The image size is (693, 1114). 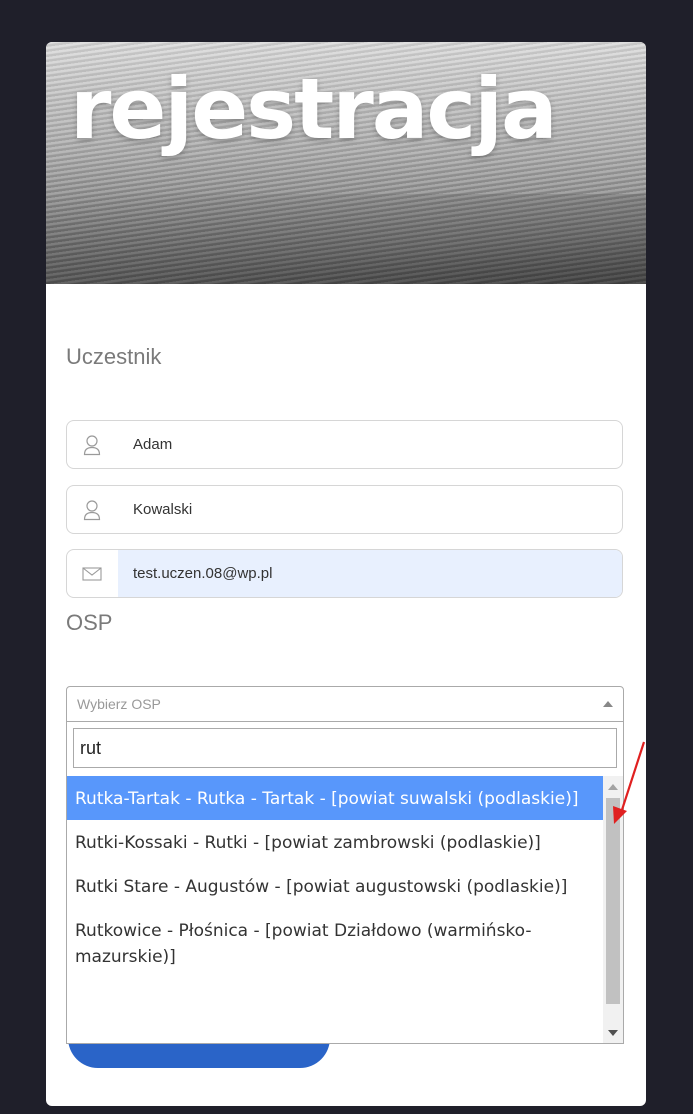 I want to click on envelope-icon, so click(x=92, y=573).